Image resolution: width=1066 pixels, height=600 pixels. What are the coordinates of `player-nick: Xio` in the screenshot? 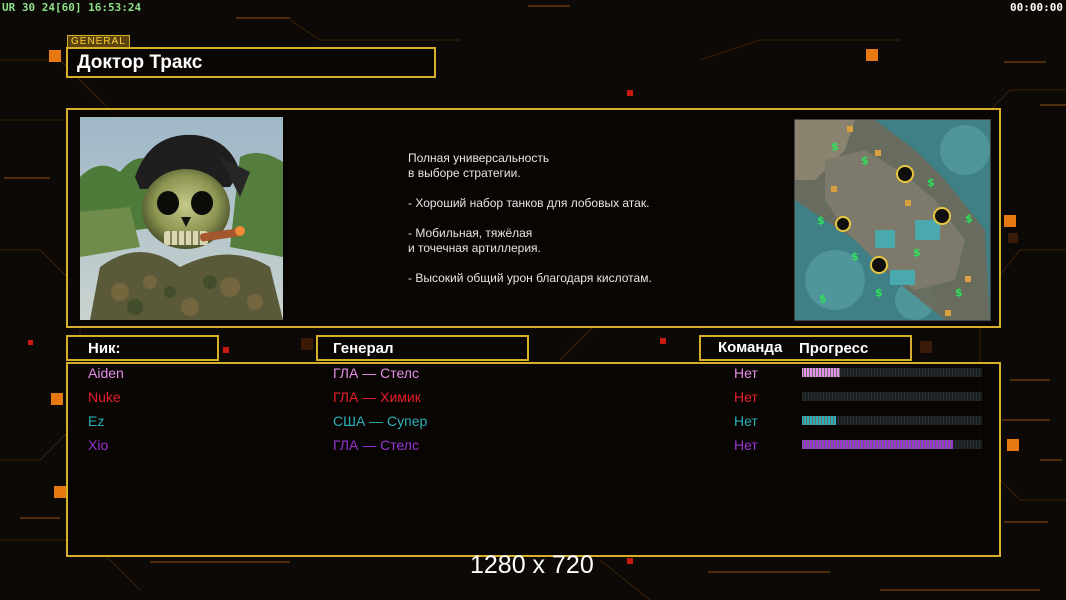 It's located at (98, 445).